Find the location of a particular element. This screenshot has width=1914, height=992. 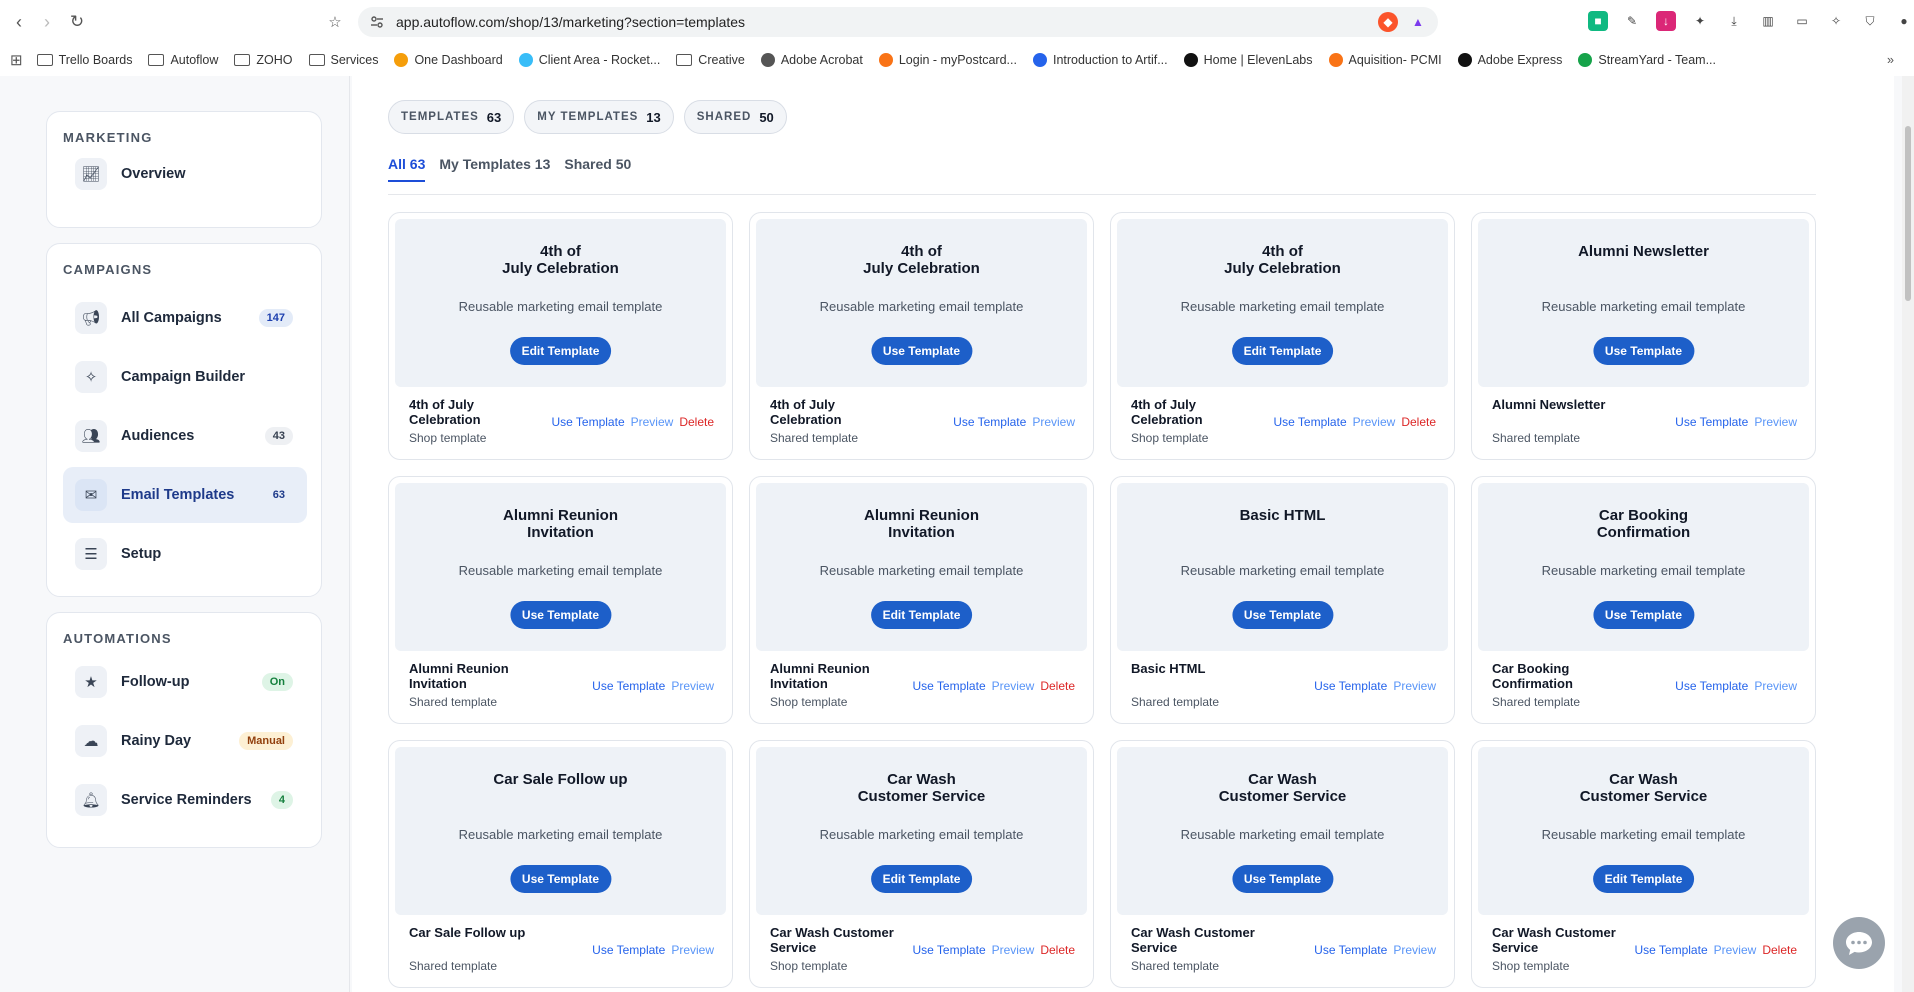

chip-my-templates: MY TEMPLATES 13 is located at coordinates (599, 117).